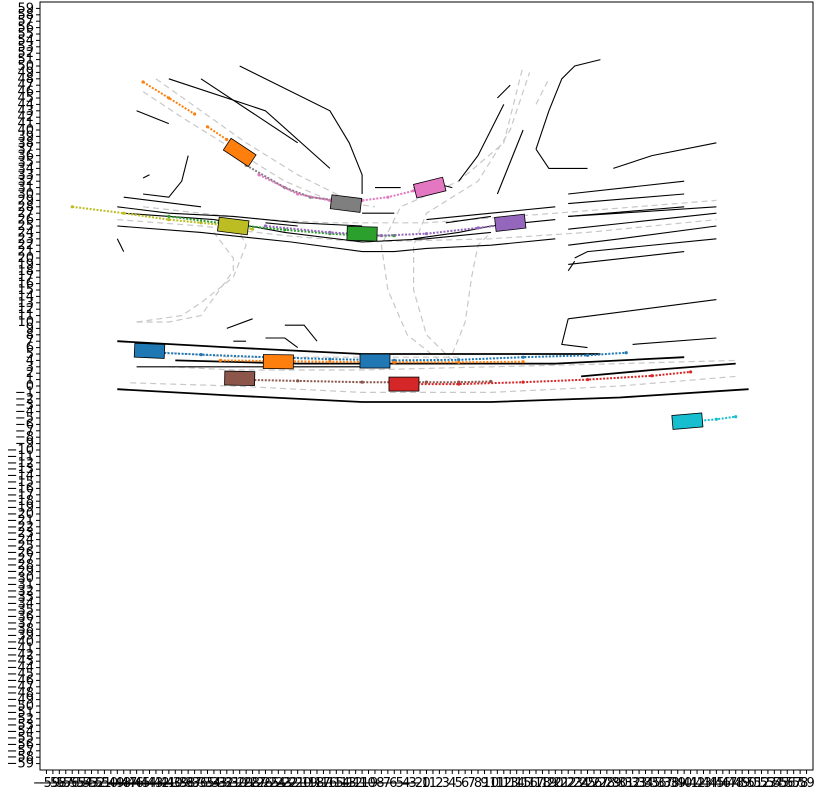  I want to click on y-tick-label: 59, so click(25, 8).